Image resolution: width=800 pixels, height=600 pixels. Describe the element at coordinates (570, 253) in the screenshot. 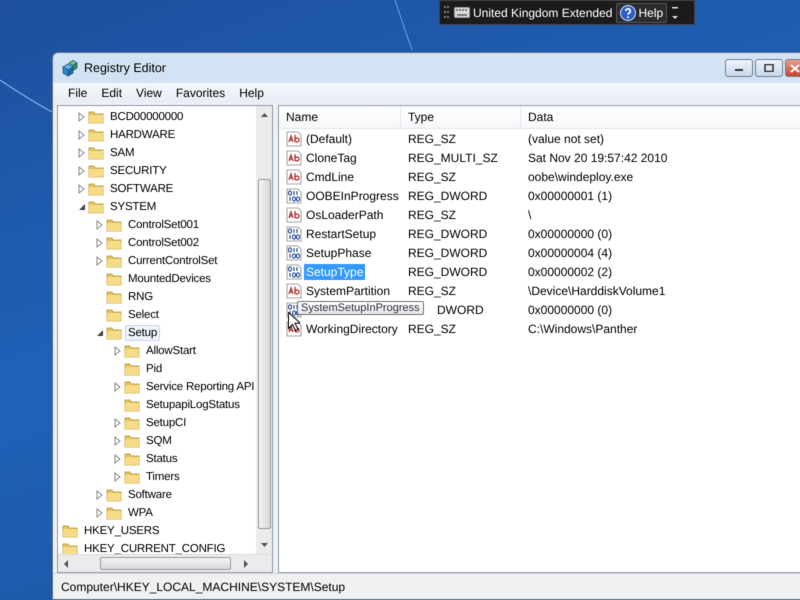

I see `value-data: 0x00000004 (4)` at that location.